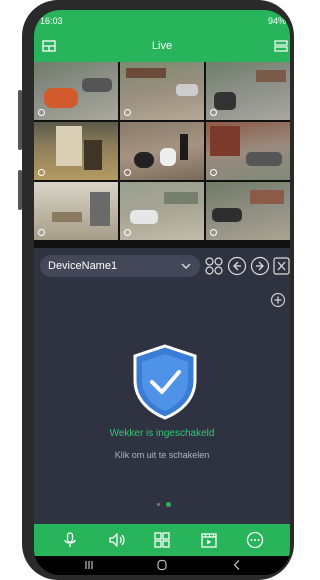 This screenshot has width=320, height=580. What do you see at coordinates (281, 266) in the screenshot?
I see `close-icon` at bounding box center [281, 266].